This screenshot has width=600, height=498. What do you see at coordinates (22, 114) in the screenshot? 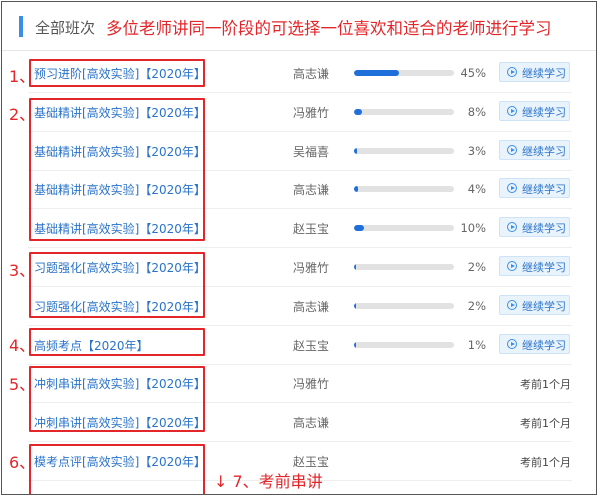
I see `group-number: 2、` at bounding box center [22, 114].